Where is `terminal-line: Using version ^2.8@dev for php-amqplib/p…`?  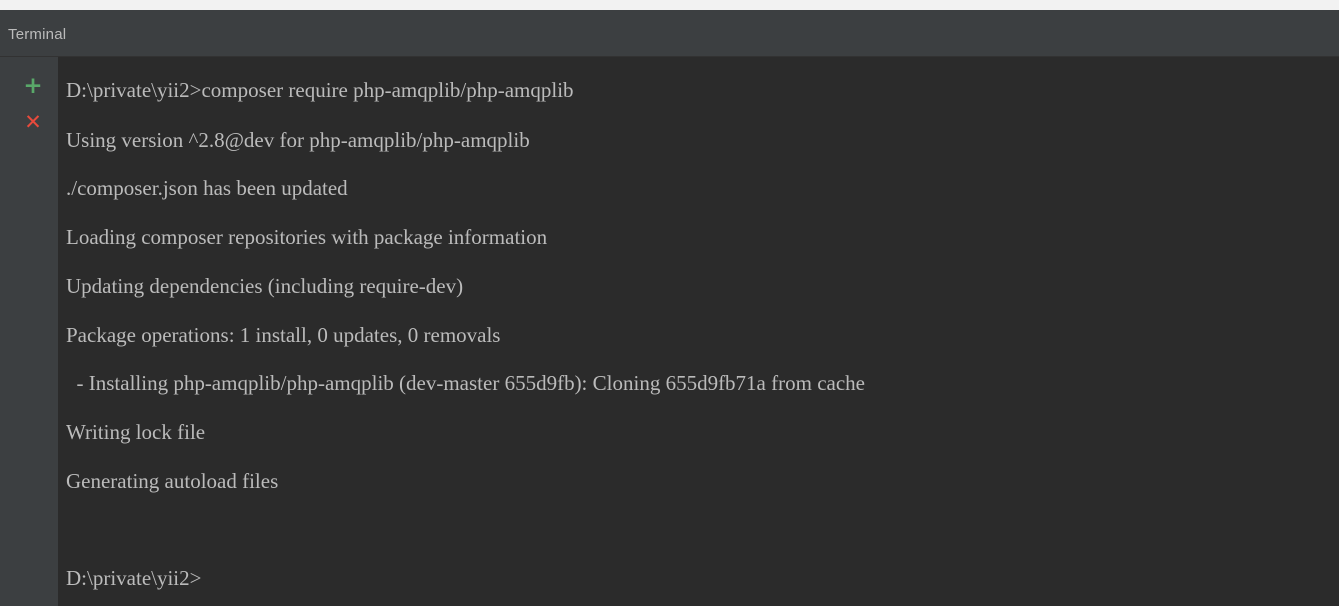
terminal-line: Using version ^2.8@dev for php-amqplib/p… is located at coordinates (298, 140).